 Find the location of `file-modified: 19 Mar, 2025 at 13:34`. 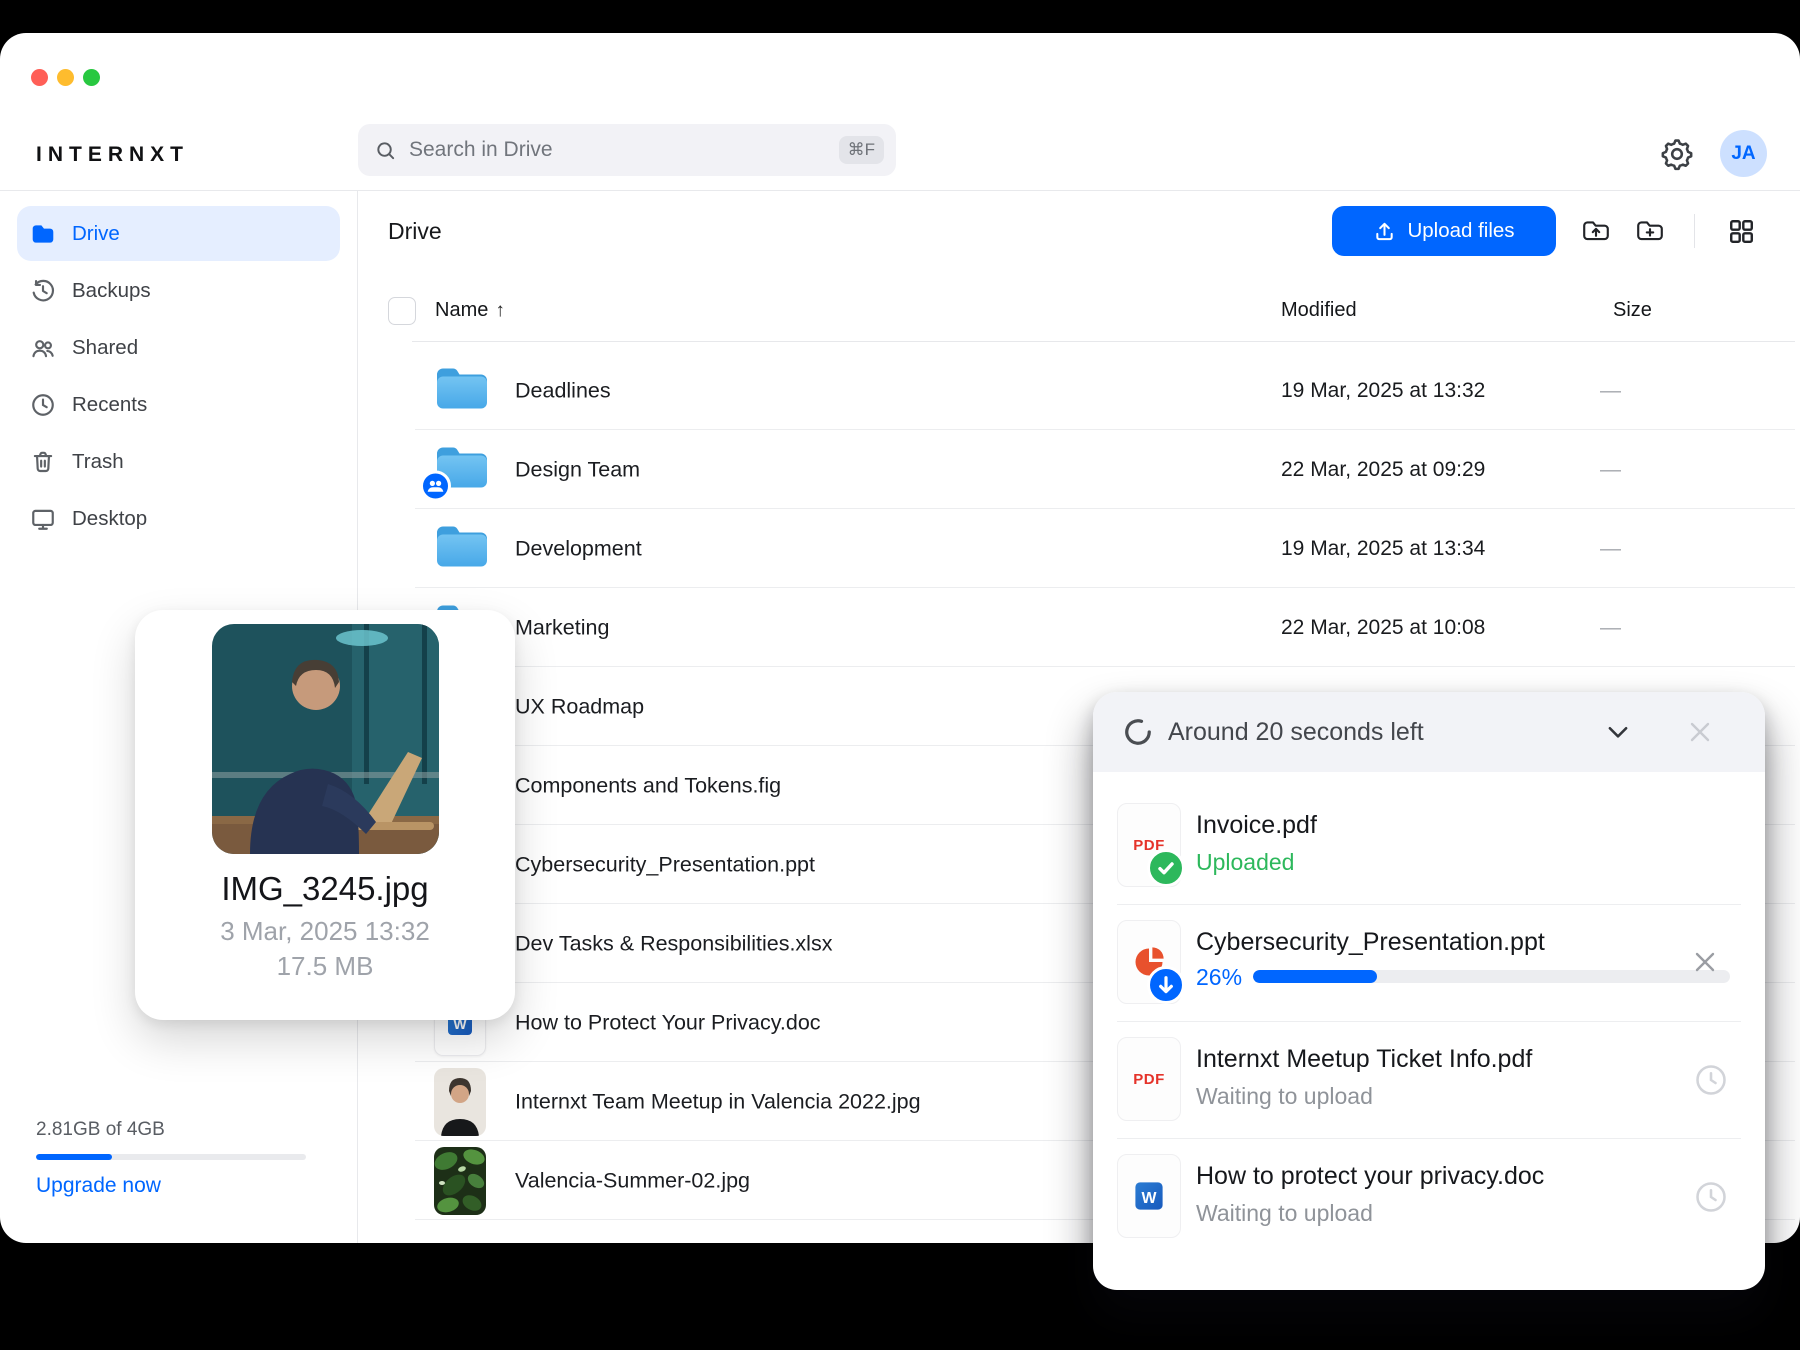

file-modified: 19 Mar, 2025 at 13:34 is located at coordinates (1383, 548).